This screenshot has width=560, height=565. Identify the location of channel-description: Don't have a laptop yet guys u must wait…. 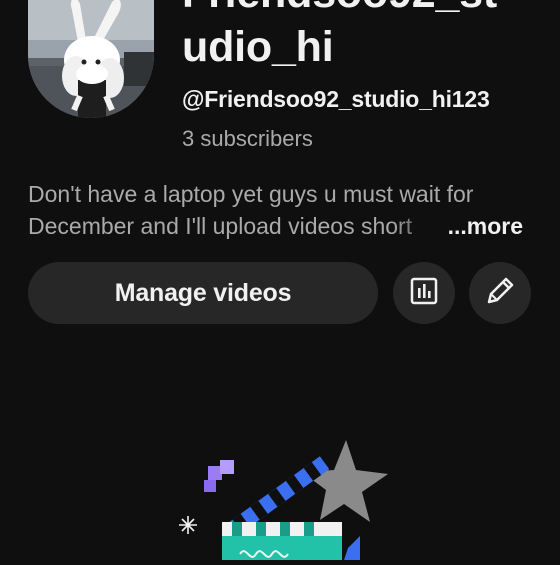
(278, 210).